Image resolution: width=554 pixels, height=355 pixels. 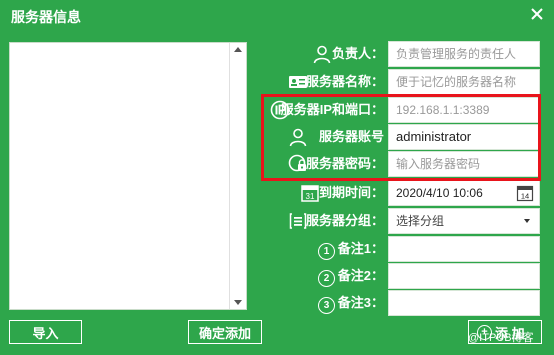 I want to click on note2-input, so click(x=464, y=276).